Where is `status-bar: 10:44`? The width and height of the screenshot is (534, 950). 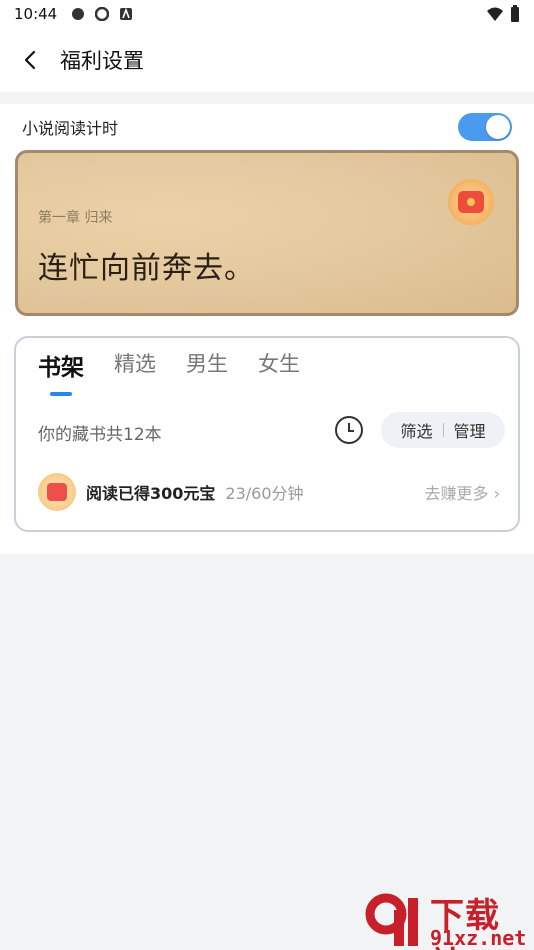
status-bar: 10:44 is located at coordinates (267, 14).